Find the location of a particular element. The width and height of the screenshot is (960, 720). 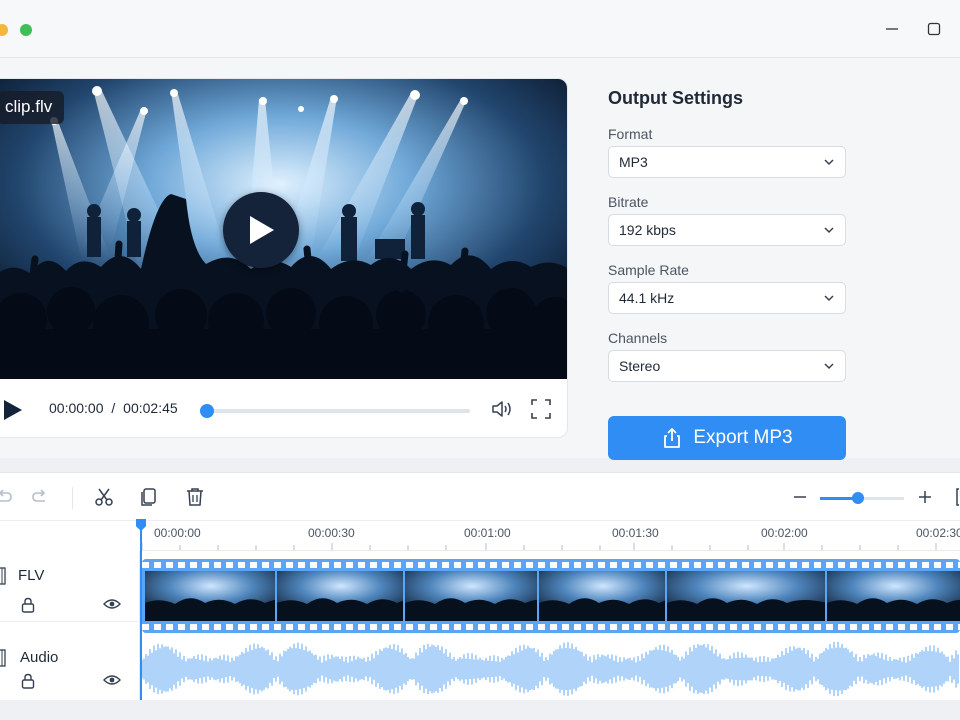

settings-title: Output Settings is located at coordinates (675, 98).